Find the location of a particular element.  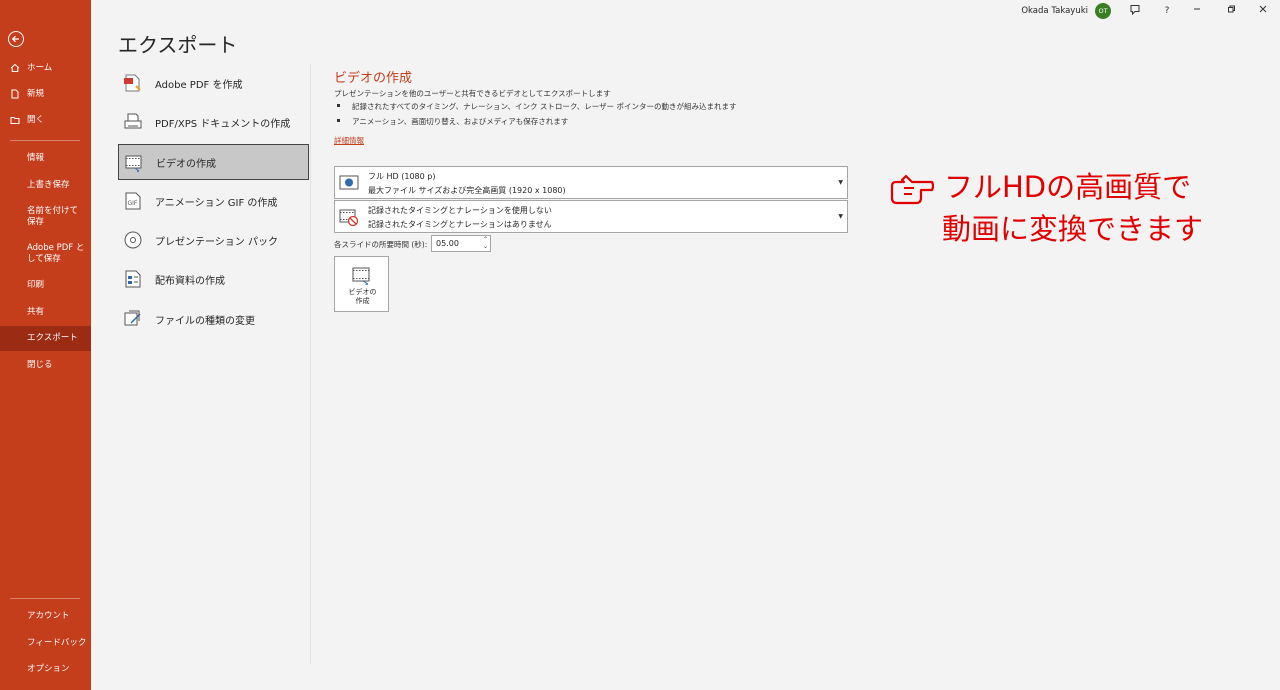

option-label: PDF/XPS ドキュメントの作成 is located at coordinates (223, 124).